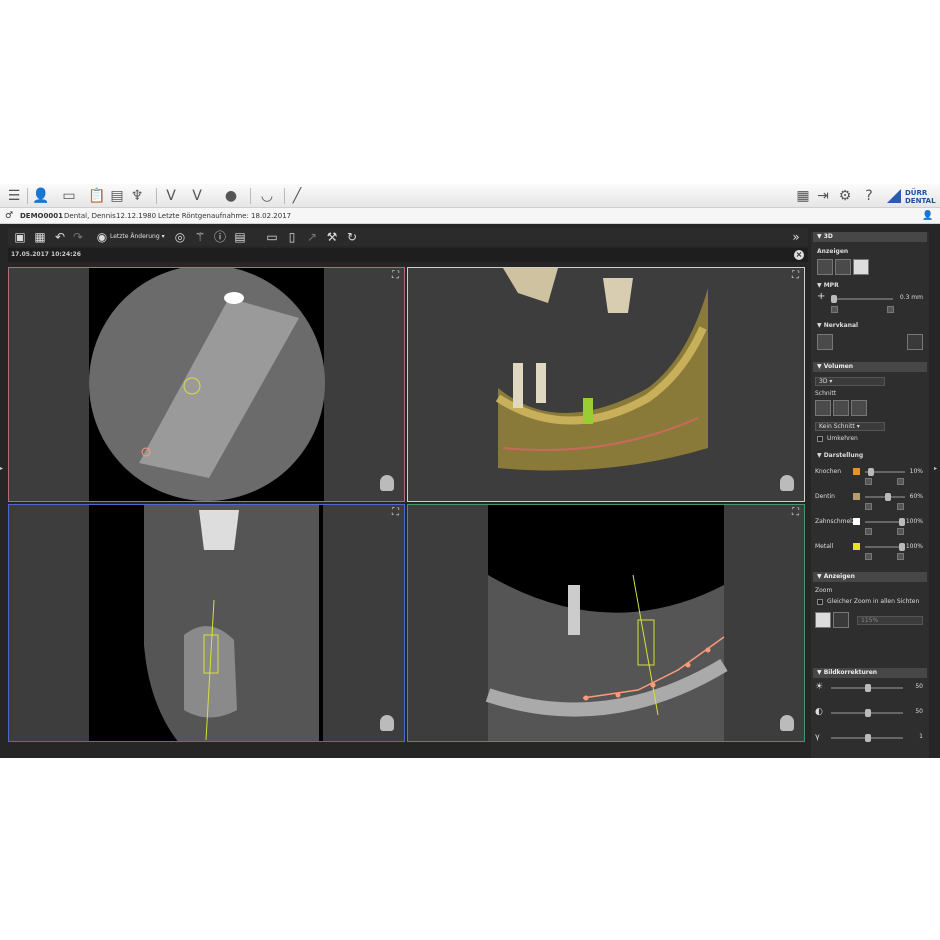 The height and width of the screenshot is (940, 940). What do you see at coordinates (97, 196) in the screenshot?
I see `clipboard-icon: 📋` at bounding box center [97, 196].